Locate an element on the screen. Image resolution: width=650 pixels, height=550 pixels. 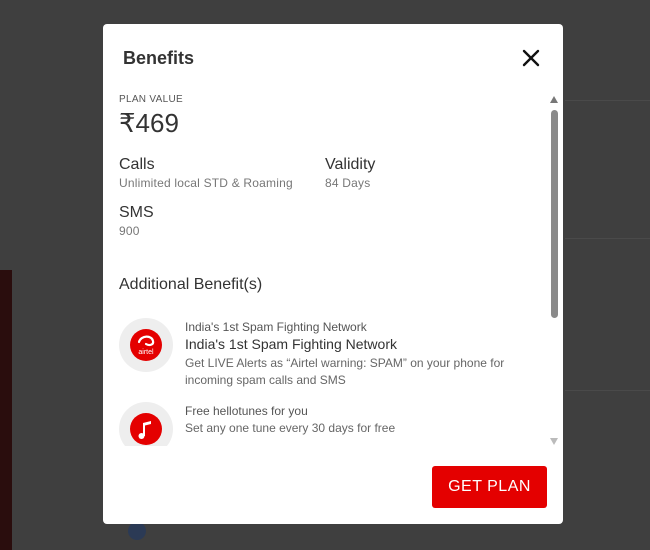
airtel-logo-icon: airtel is located at coordinates (146, 345).